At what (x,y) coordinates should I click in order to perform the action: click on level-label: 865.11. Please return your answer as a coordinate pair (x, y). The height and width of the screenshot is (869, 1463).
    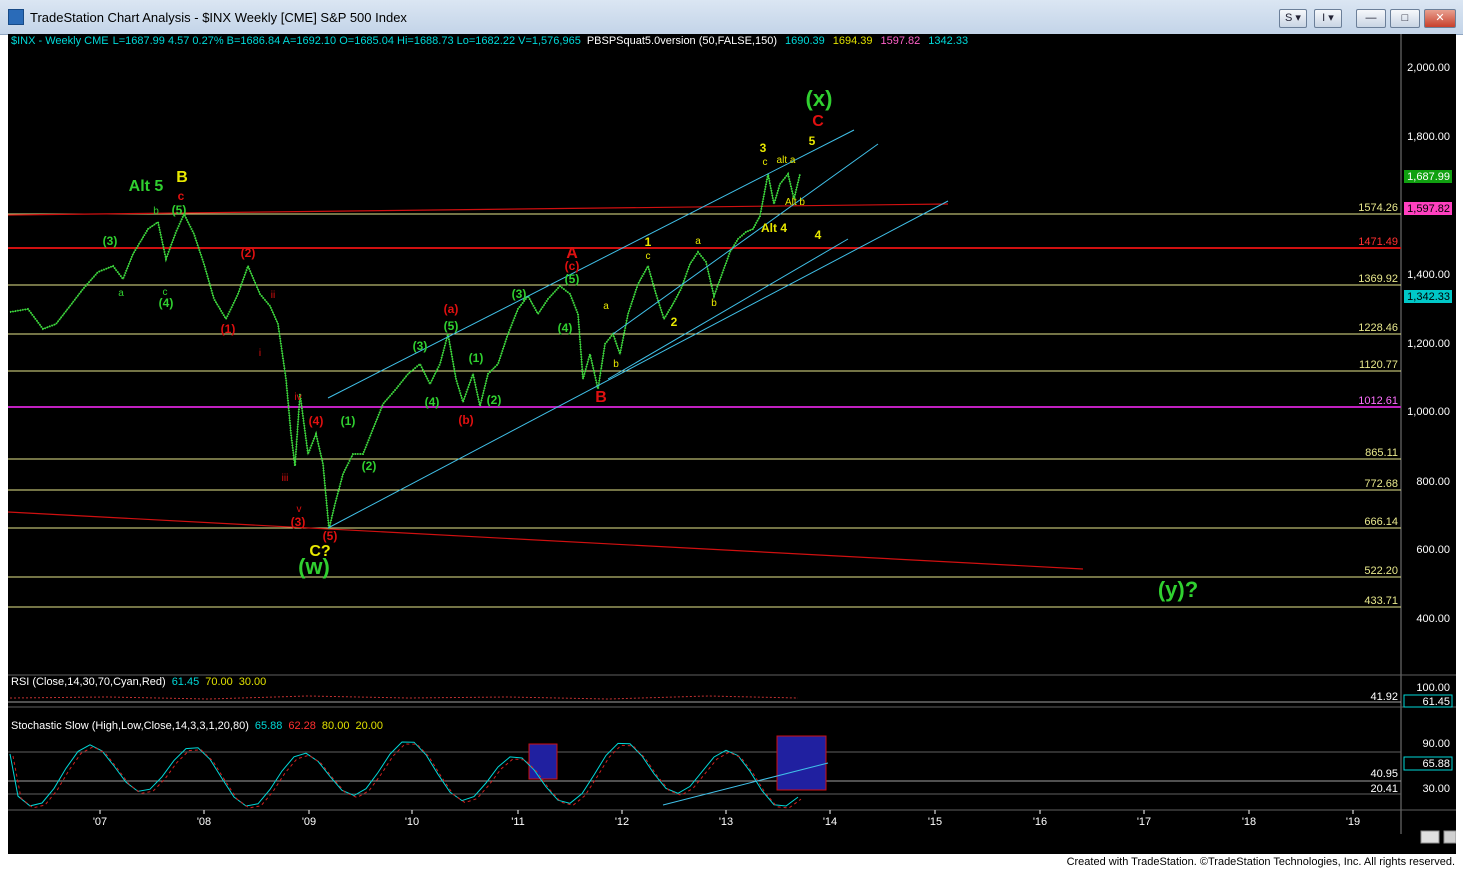
    Looking at the image, I should click on (1381, 453).